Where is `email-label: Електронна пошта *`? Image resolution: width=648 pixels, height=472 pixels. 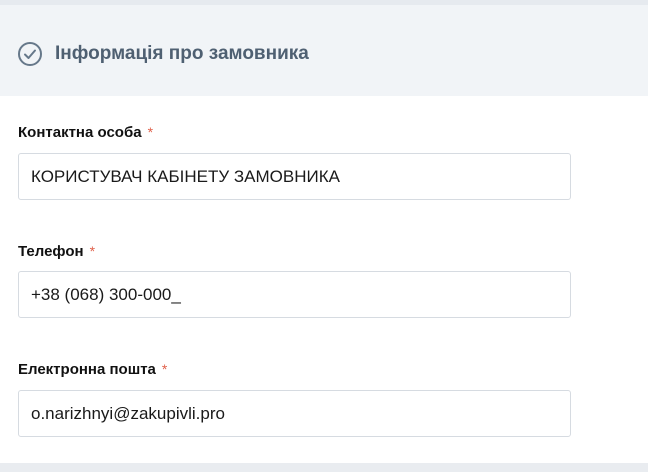
email-label: Електронна пошта * is located at coordinates (92, 369).